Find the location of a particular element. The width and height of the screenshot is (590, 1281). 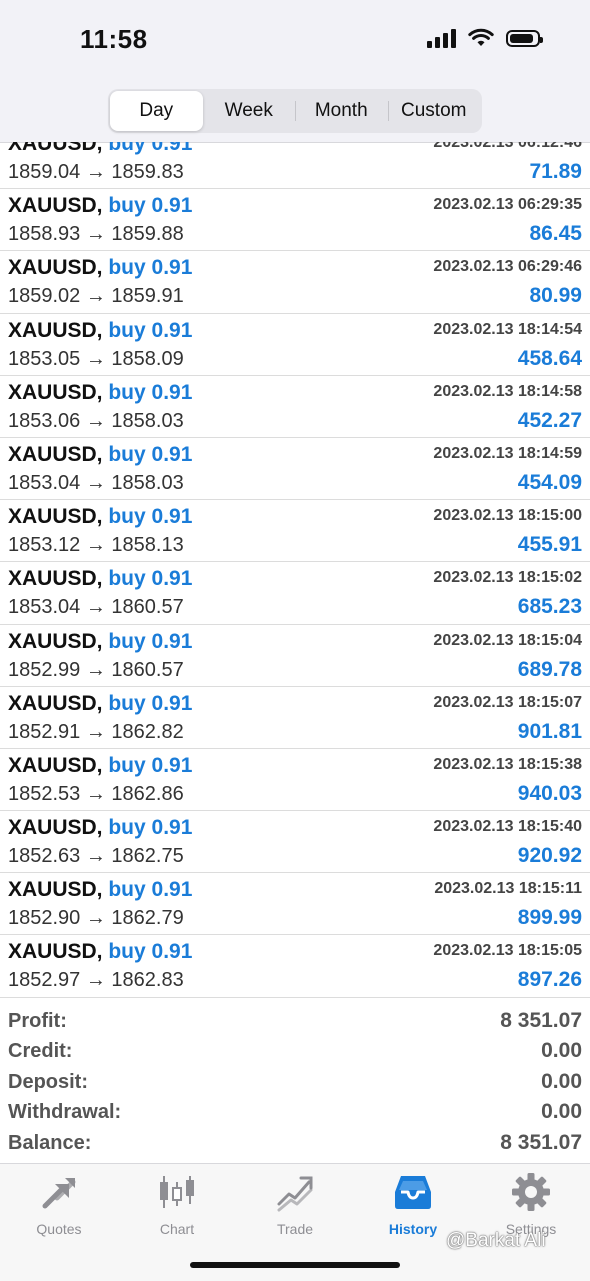

trade-datetime: 2023.02.13 18:15:07 is located at coordinates (507, 702).